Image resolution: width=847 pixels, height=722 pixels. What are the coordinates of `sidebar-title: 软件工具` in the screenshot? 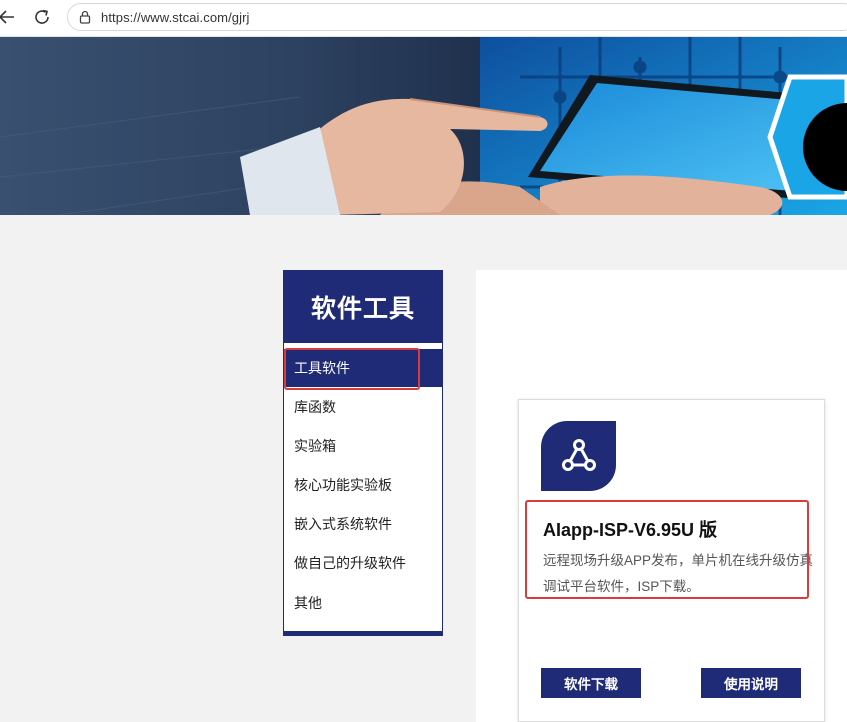 It's located at (363, 307).